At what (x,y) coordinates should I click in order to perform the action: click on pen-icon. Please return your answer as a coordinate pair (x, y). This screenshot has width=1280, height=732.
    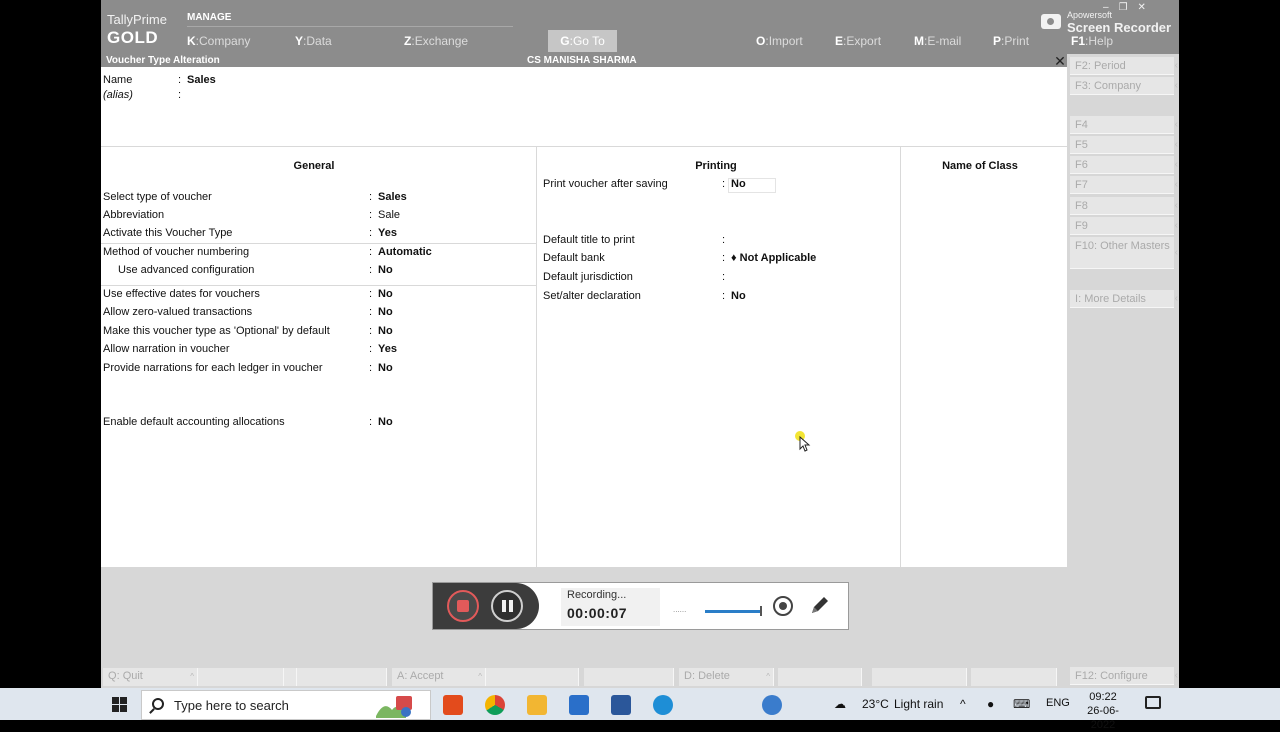
    Looking at the image, I should click on (820, 605).